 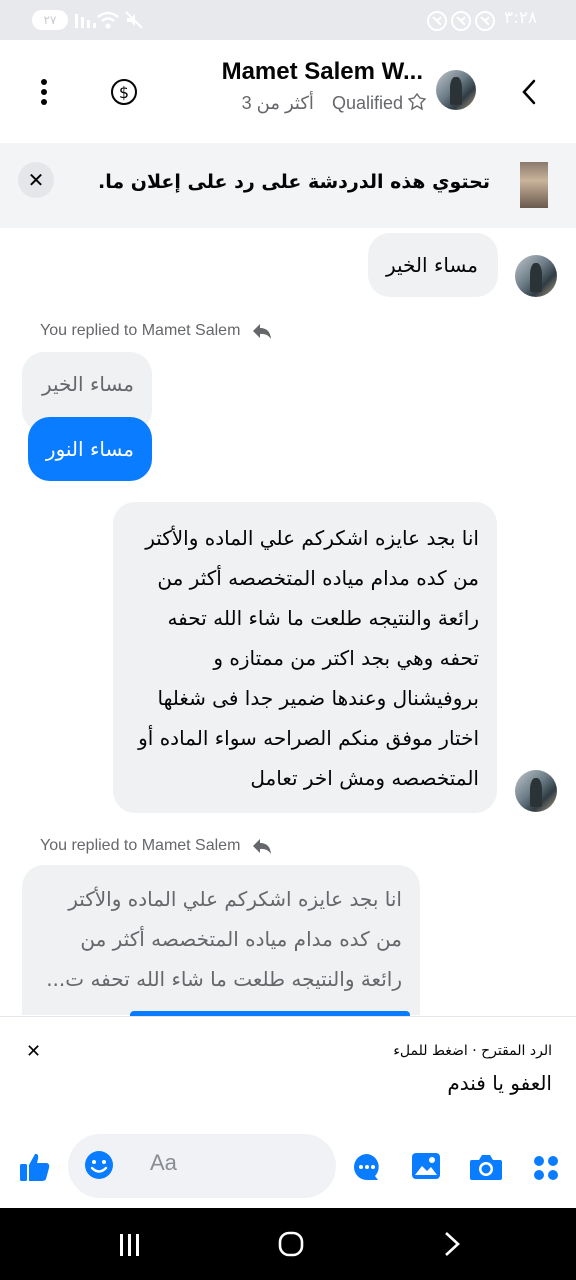 What do you see at coordinates (308, 738) in the screenshot?
I see `message-line: اختار موفق منكم الصراحه سواء الماده أو` at bounding box center [308, 738].